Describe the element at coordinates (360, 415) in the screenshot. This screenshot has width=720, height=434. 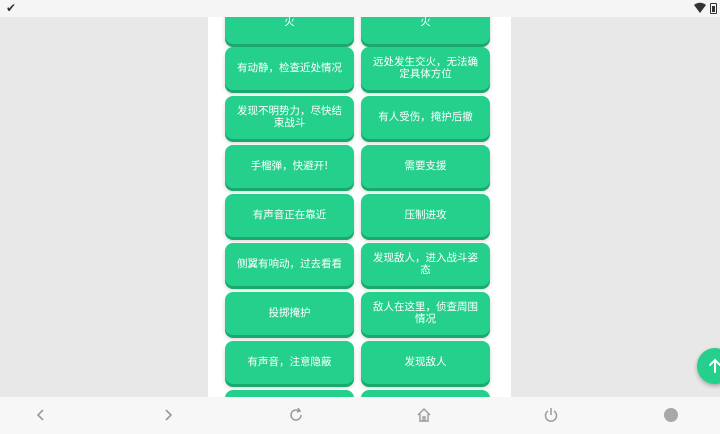
I see `navigation-bar` at that location.